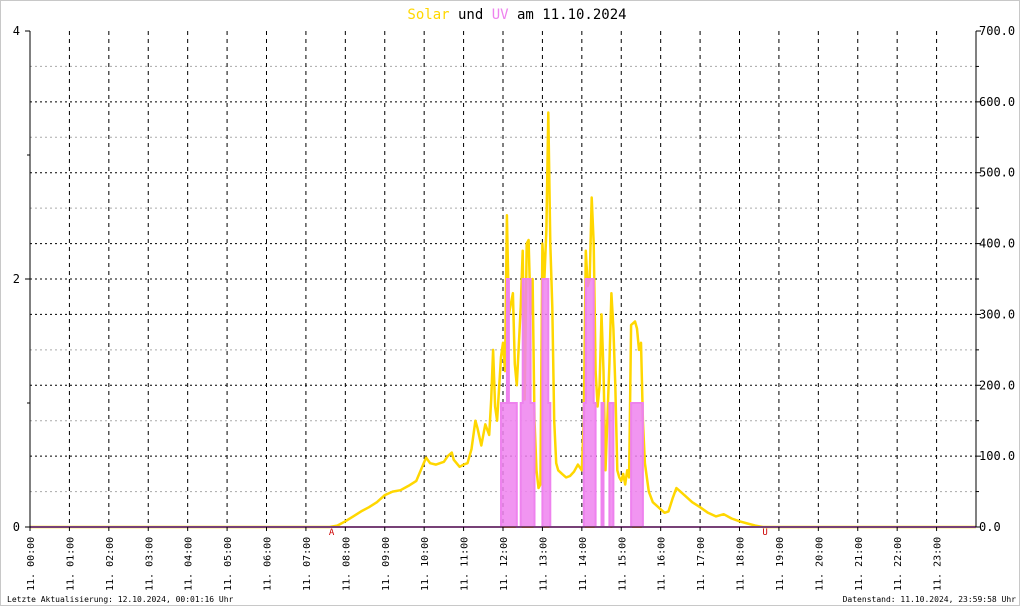 The image size is (1020, 612). Describe the element at coordinates (819, 564) in the screenshot. I see `x-axis-tick-label: 11. 20:00` at that location.